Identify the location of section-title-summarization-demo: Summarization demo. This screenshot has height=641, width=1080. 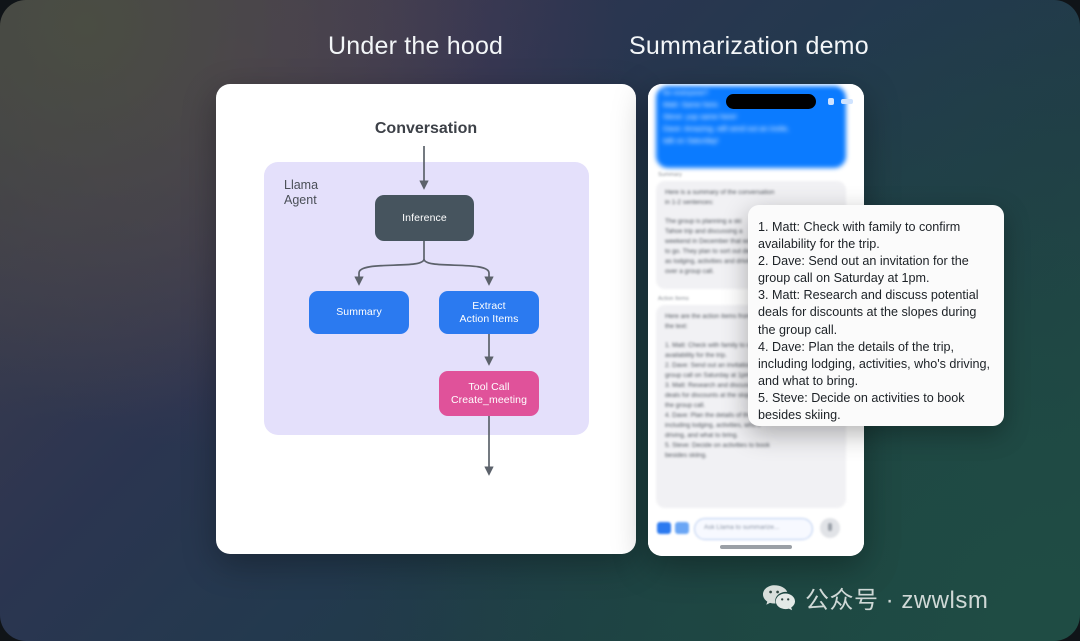
(749, 46).